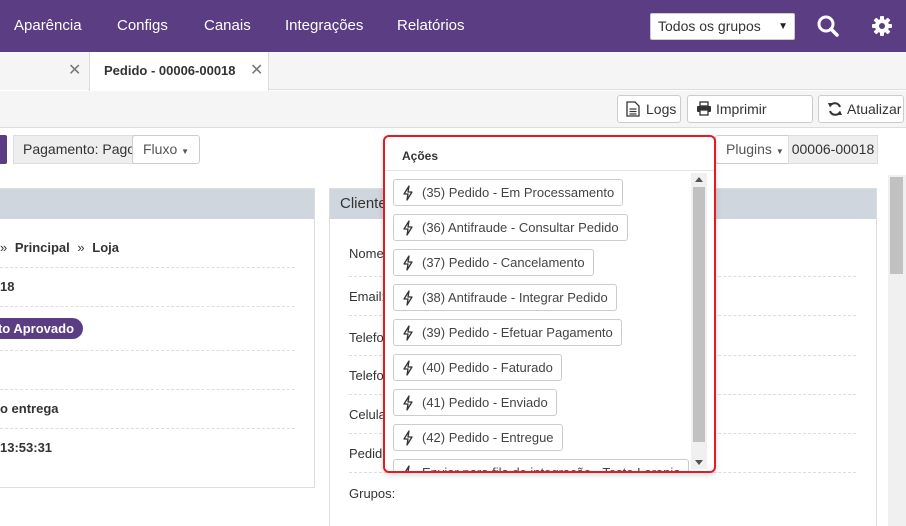 The width and height of the screenshot is (906, 526). Describe the element at coordinates (882, 26) in the screenshot. I see `gear-icon` at that location.